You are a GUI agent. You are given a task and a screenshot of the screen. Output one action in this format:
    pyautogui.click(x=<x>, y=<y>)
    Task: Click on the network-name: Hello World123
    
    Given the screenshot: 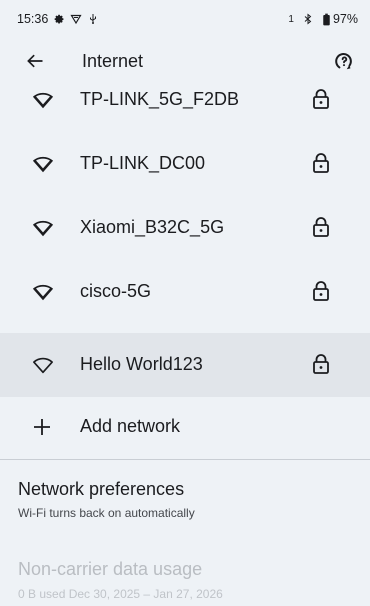 What is the action you would take?
    pyautogui.click(x=141, y=364)
    